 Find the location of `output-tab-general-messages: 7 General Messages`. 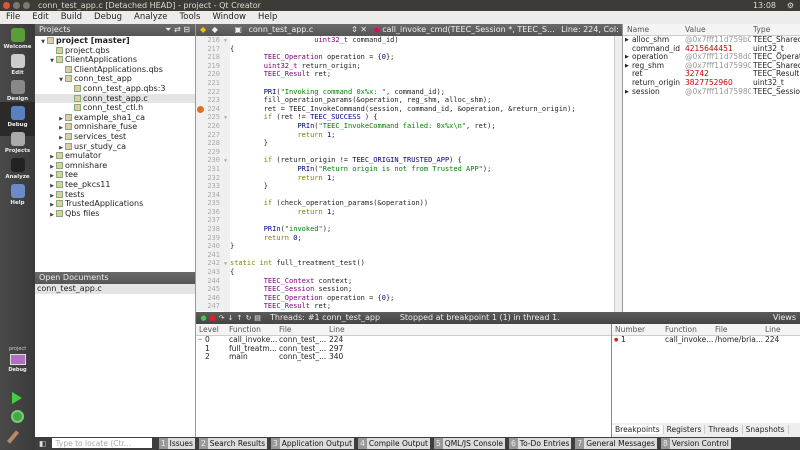

output-tab-general-messages: 7 General Messages is located at coordinates (616, 443).